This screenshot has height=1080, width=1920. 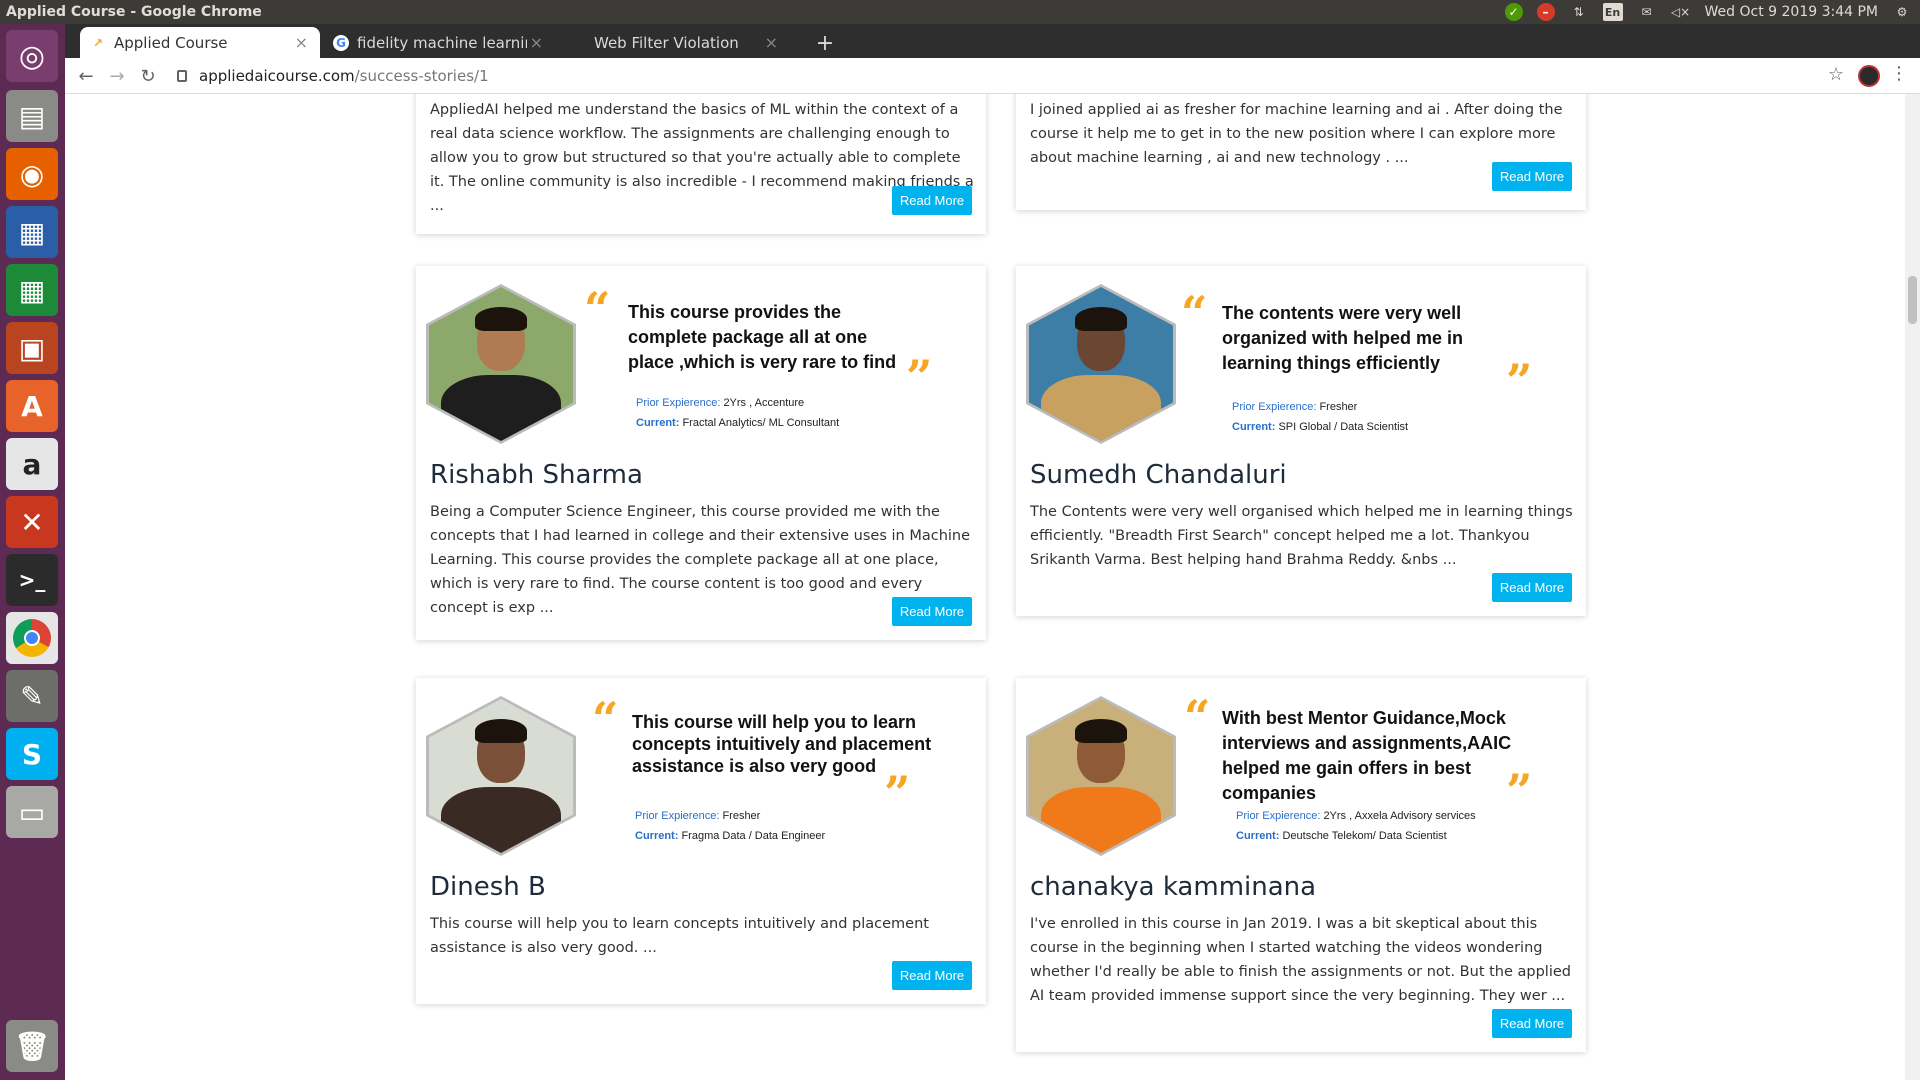 What do you see at coordinates (1579, 12) in the screenshot?
I see `network-icon: ⇅` at bounding box center [1579, 12].